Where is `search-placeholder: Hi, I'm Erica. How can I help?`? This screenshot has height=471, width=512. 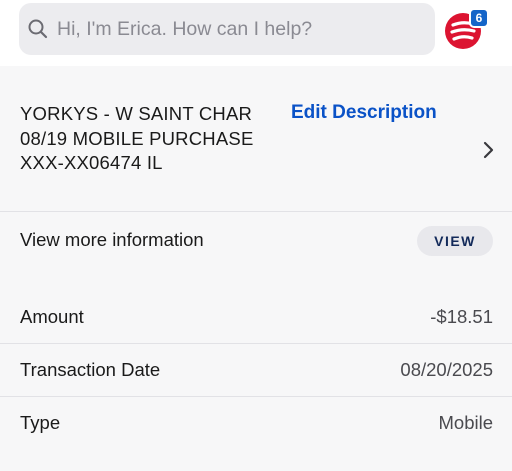 search-placeholder: Hi, I'm Erica. How can I help? is located at coordinates (185, 28).